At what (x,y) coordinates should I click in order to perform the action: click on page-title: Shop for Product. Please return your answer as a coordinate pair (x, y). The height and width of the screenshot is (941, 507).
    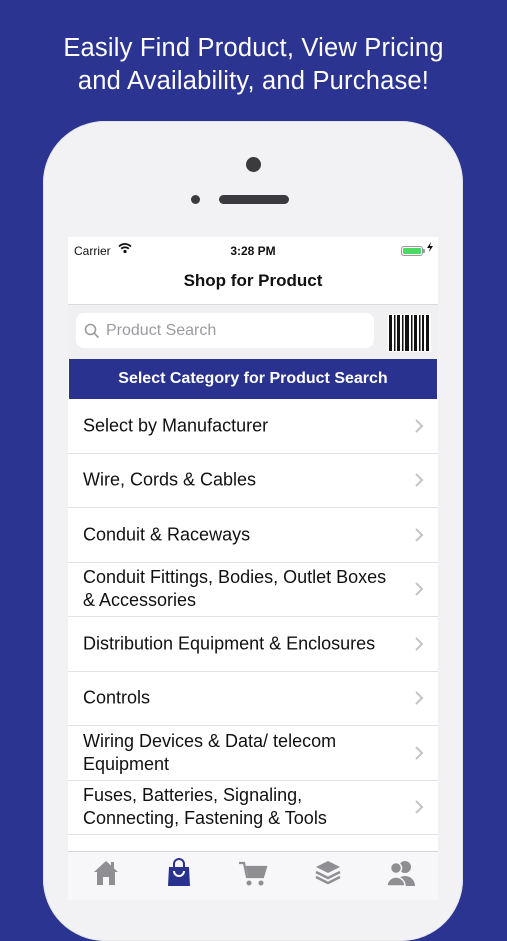
    Looking at the image, I should click on (253, 280).